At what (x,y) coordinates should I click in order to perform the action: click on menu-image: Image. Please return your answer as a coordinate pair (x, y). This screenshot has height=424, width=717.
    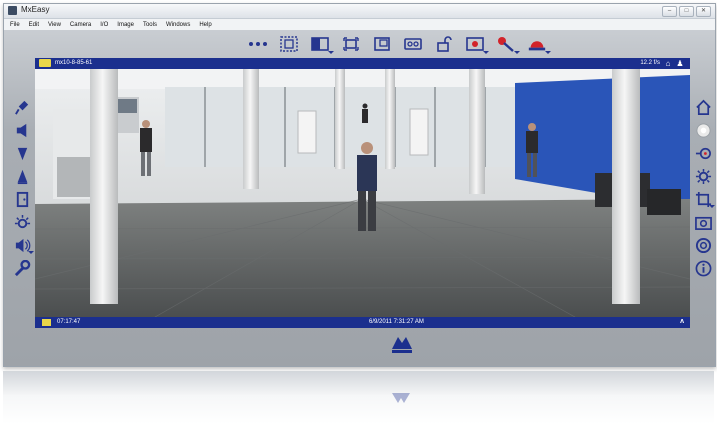
    Looking at the image, I should click on (125, 25).